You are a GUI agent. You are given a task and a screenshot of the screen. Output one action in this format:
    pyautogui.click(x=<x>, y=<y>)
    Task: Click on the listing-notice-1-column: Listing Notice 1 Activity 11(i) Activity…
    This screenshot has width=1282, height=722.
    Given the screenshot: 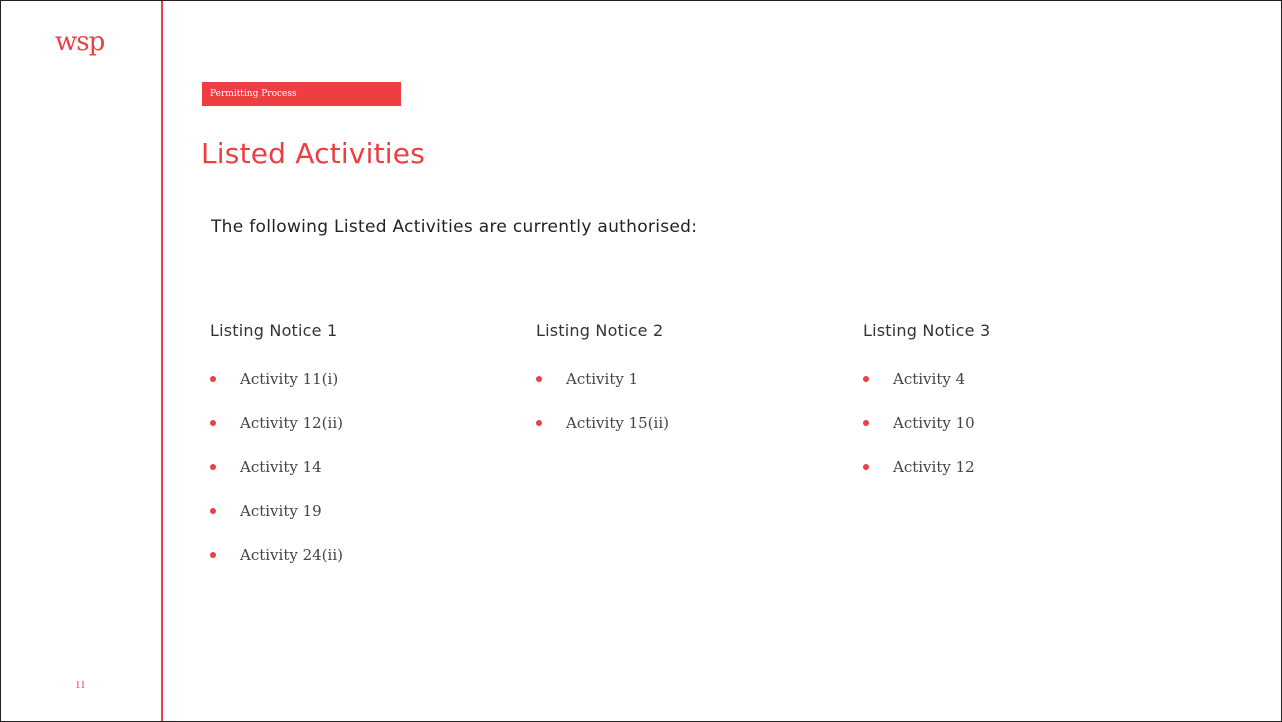 What is the action you would take?
    pyautogui.click(x=276, y=455)
    